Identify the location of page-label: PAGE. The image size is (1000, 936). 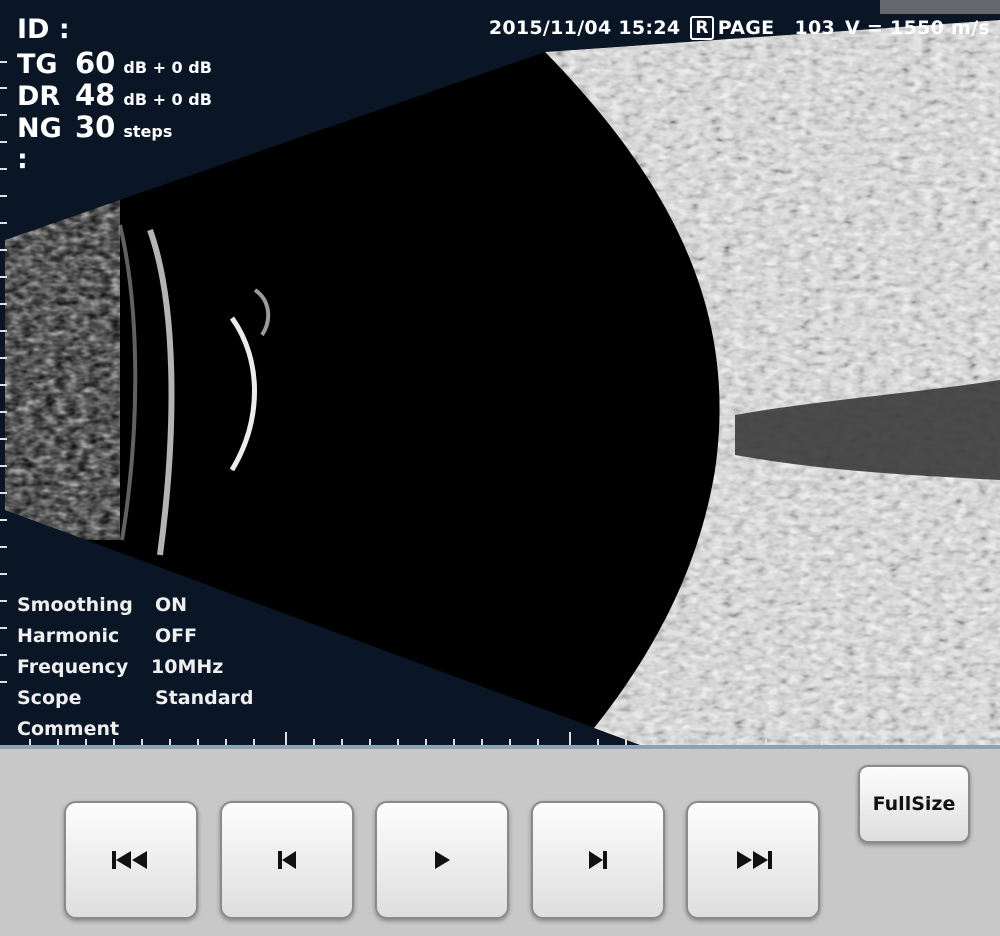
(746, 28).